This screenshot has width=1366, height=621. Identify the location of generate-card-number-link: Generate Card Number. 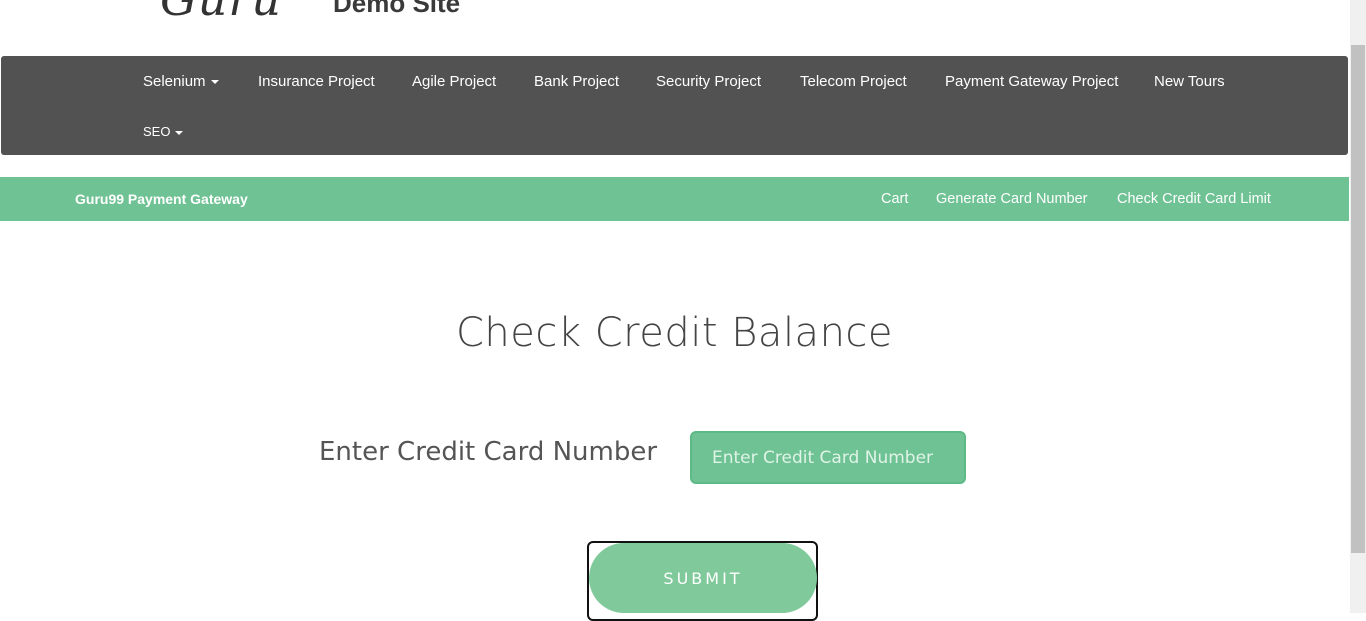
(1012, 199).